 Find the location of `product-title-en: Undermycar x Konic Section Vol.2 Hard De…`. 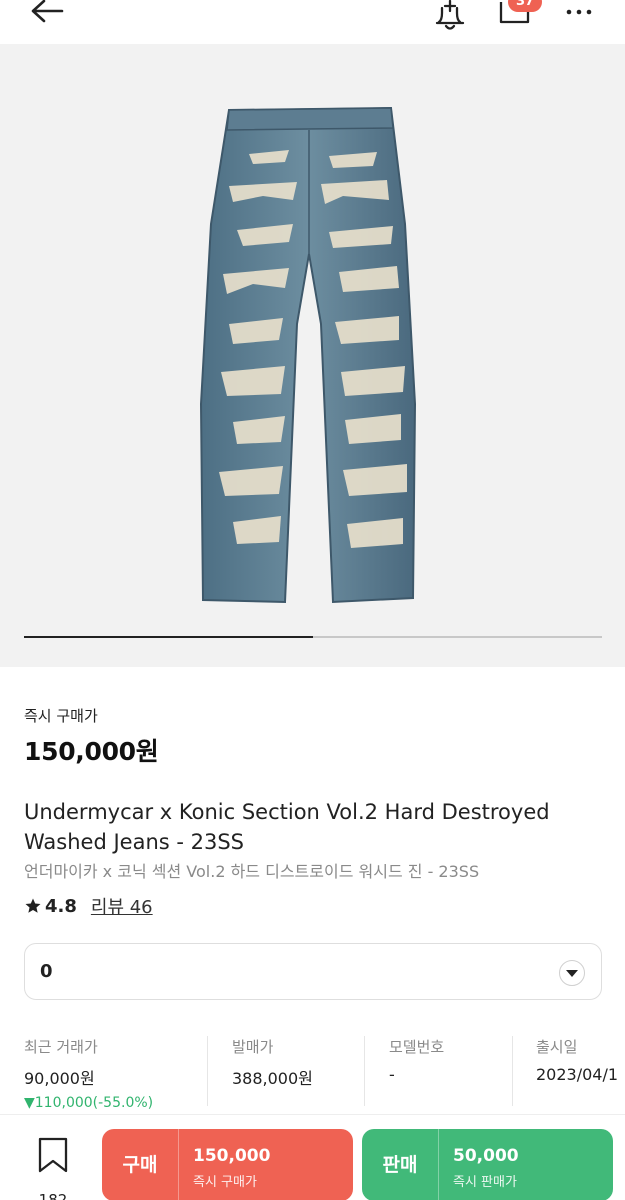

product-title-en: Undermycar x Konic Section Vol.2 Hard De… is located at coordinates (287, 827).